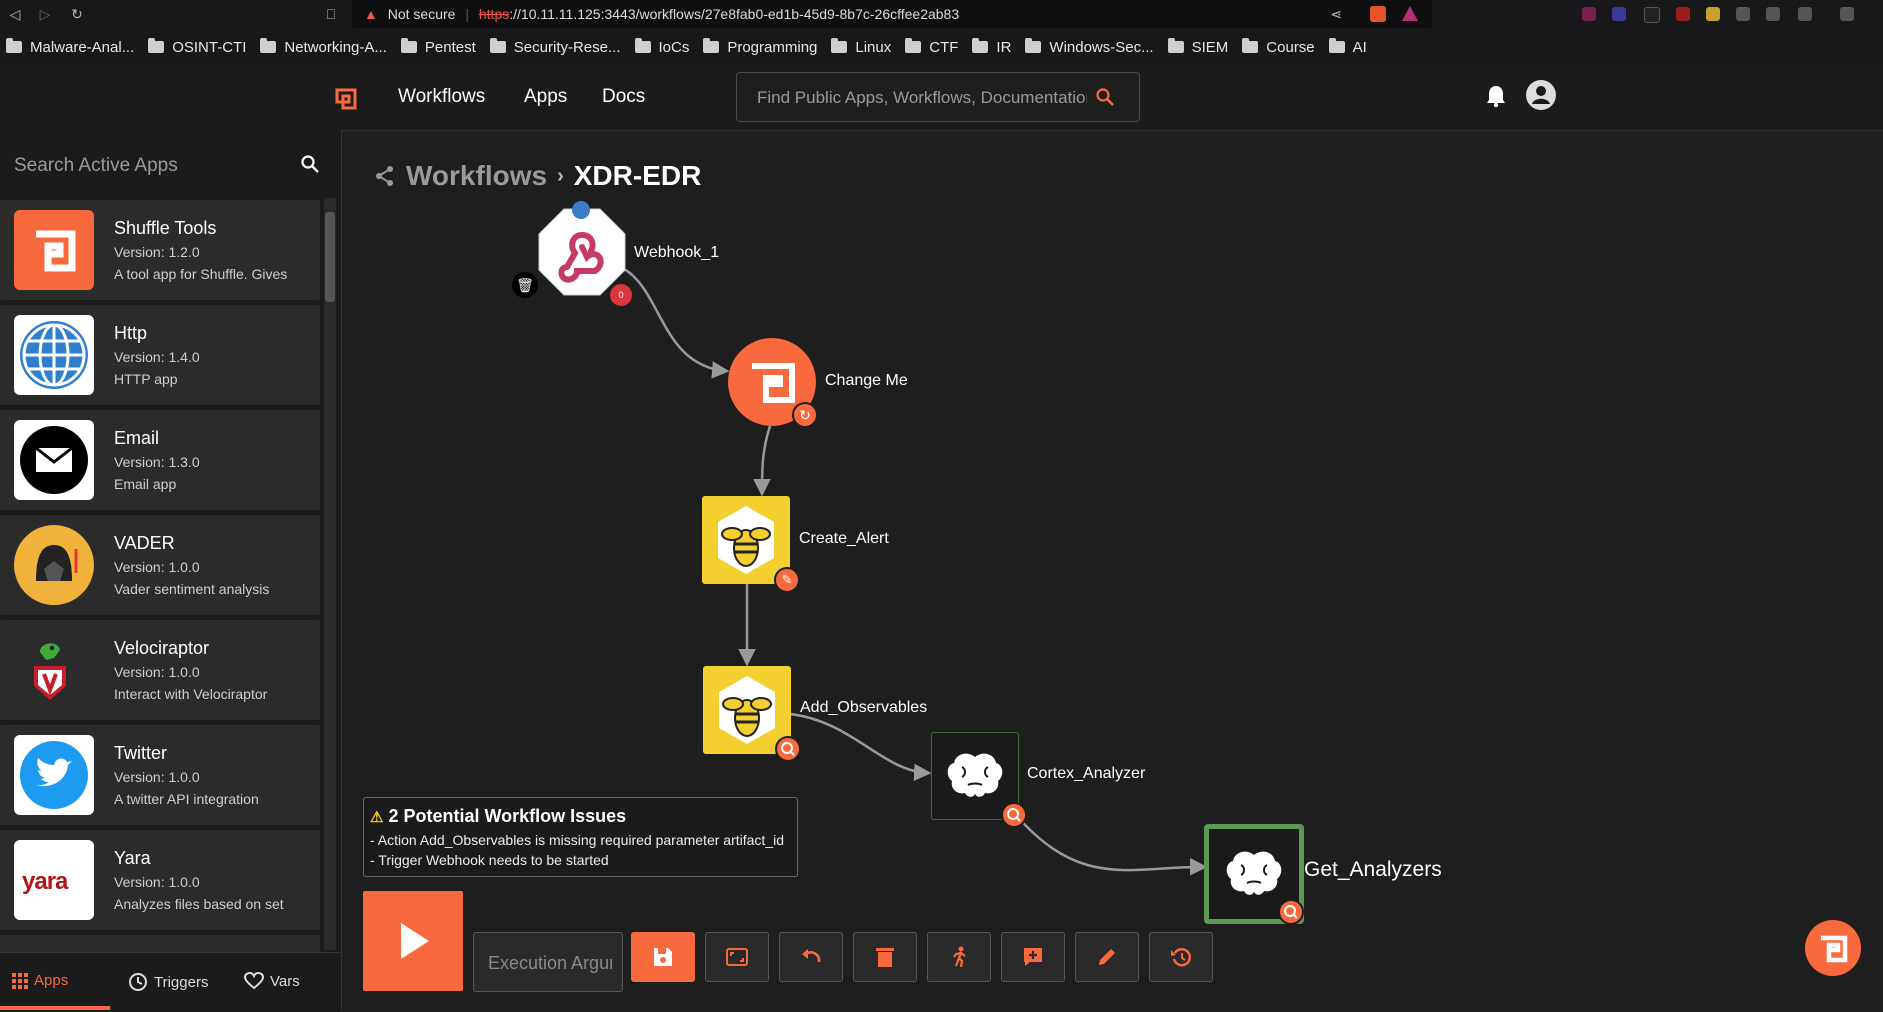 The image size is (1883, 1012). I want to click on bookmark-folder: Course, so click(1279, 47).